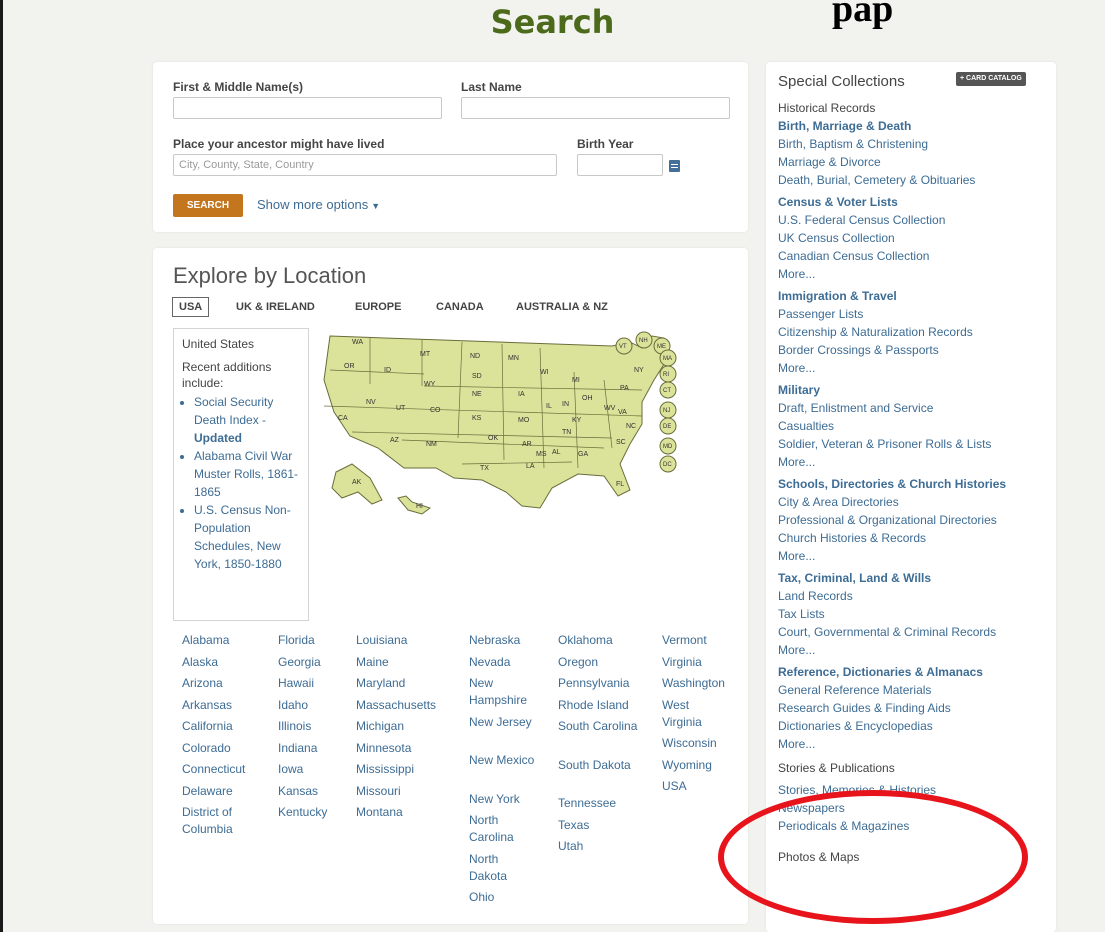 The image size is (1105, 932). Describe the element at coordinates (855, 726) in the screenshot. I see `collection-link: Dictionaries & Encyclopedias` at that location.